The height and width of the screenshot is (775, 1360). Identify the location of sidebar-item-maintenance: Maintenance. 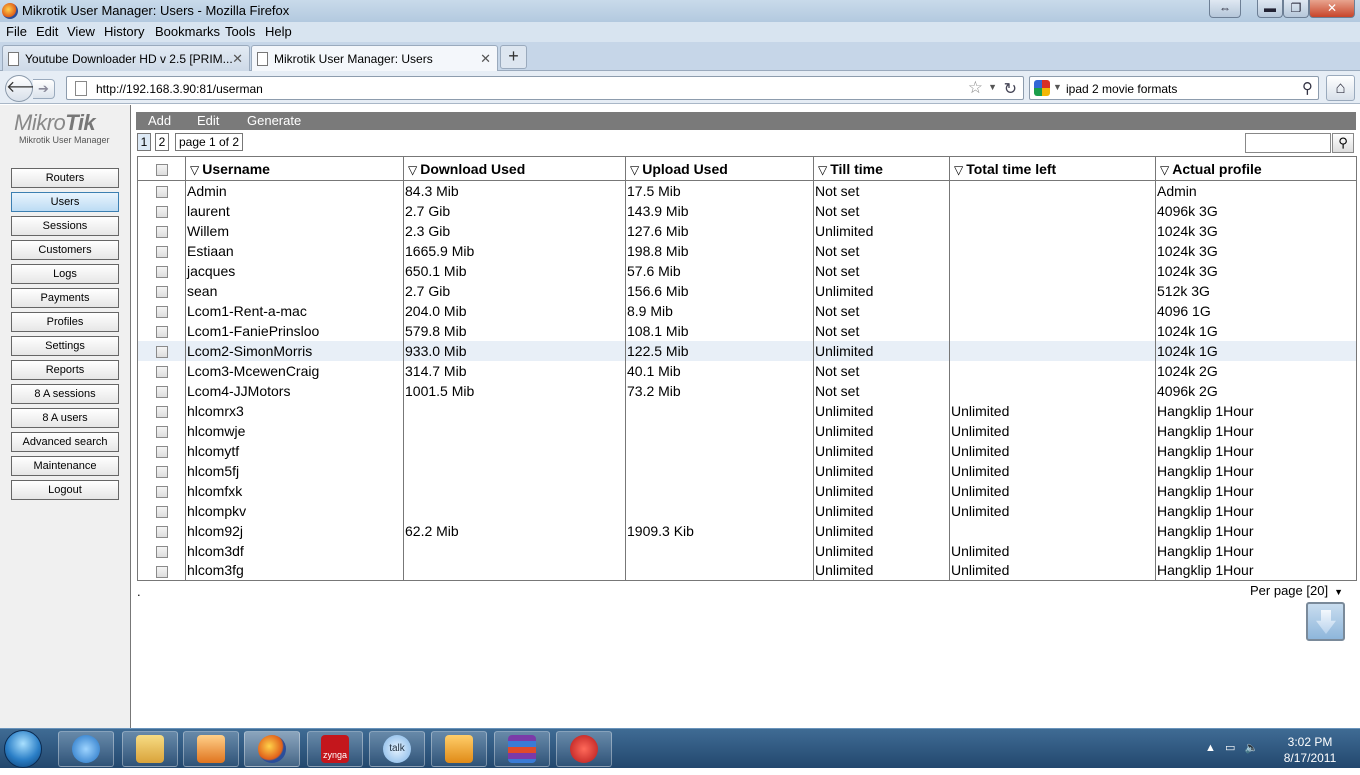
(65, 466).